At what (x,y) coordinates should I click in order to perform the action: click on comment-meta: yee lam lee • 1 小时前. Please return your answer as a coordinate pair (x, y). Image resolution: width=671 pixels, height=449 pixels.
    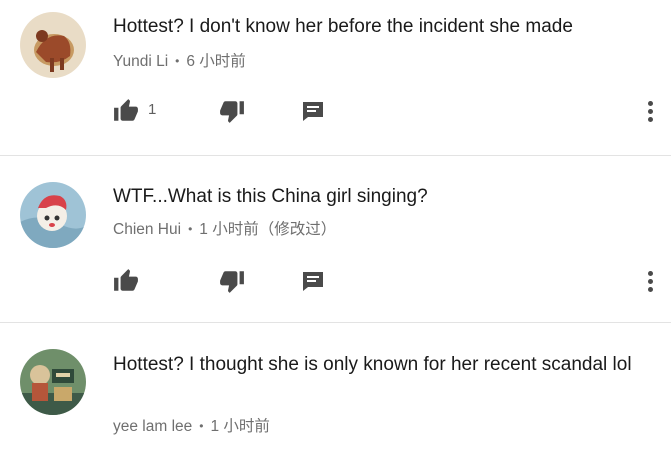
    Looking at the image, I should click on (191, 427).